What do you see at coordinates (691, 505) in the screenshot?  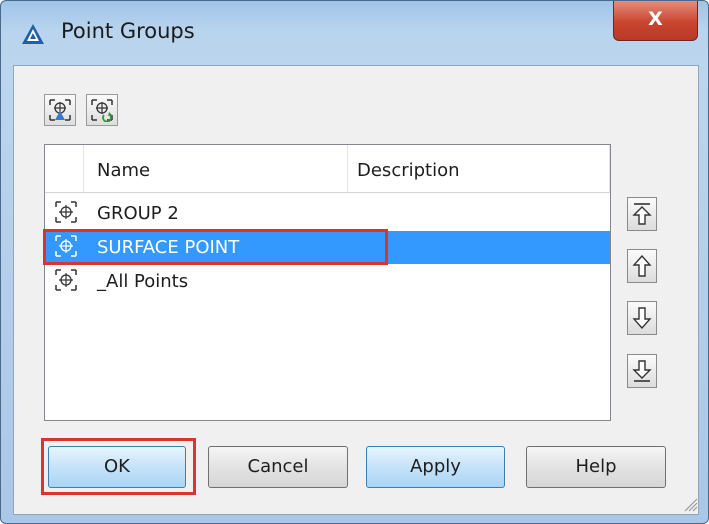 I see `resize-grip-icon` at bounding box center [691, 505].